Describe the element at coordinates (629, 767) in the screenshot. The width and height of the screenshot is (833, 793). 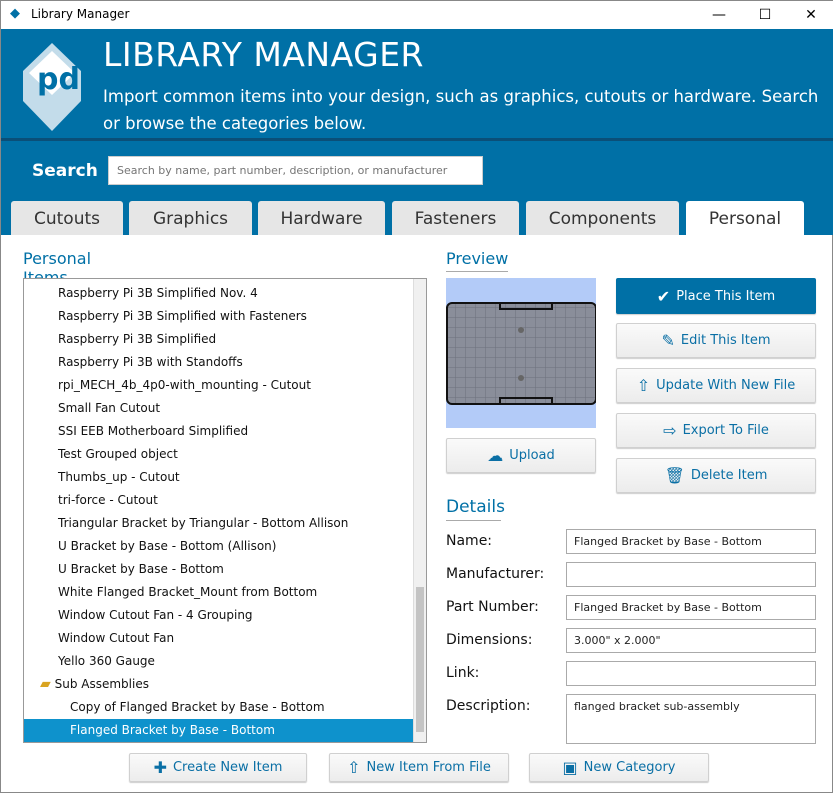
I see `category-label: New Category` at that location.